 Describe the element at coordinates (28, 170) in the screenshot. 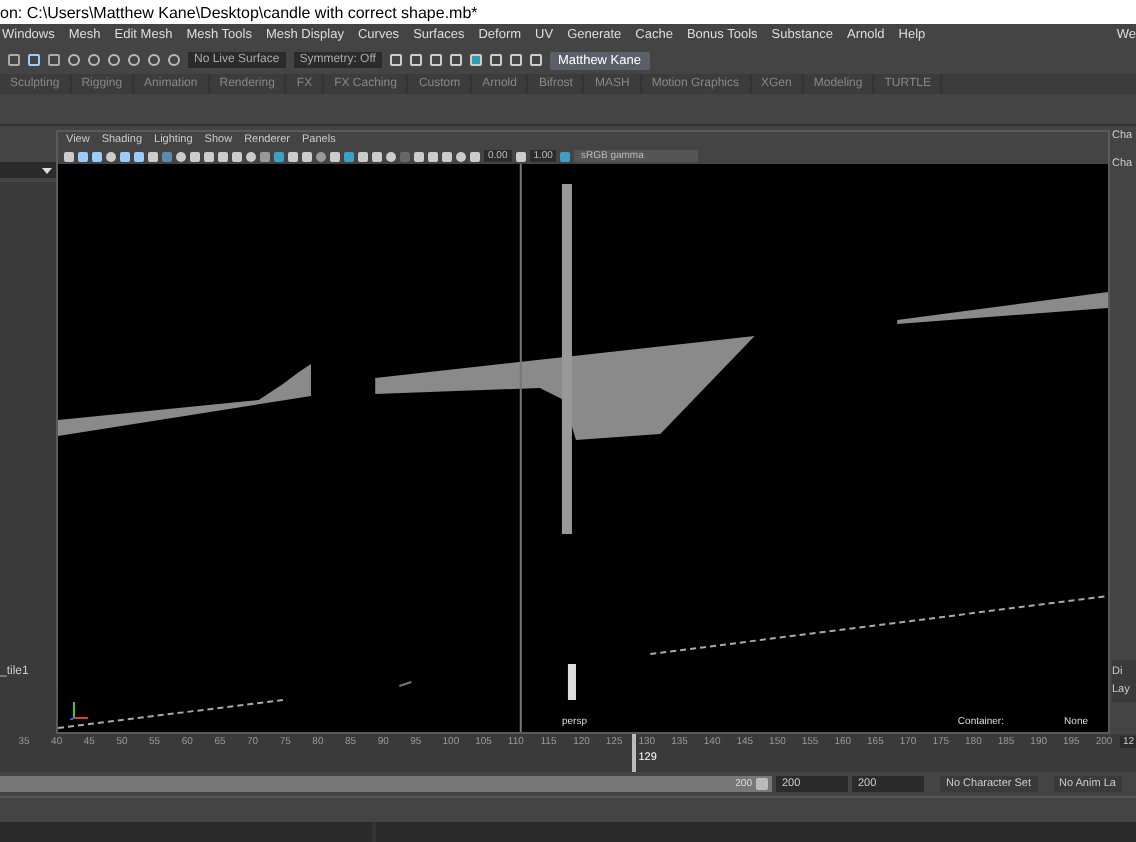

I see `outliner-dropdown` at that location.